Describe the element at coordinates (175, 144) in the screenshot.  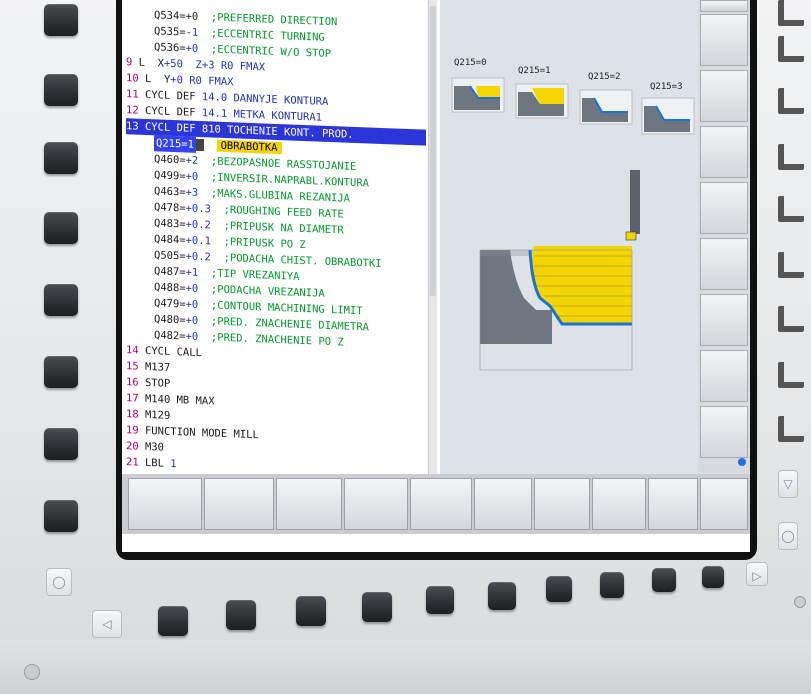
I see `line-text: Q215=1` at that location.